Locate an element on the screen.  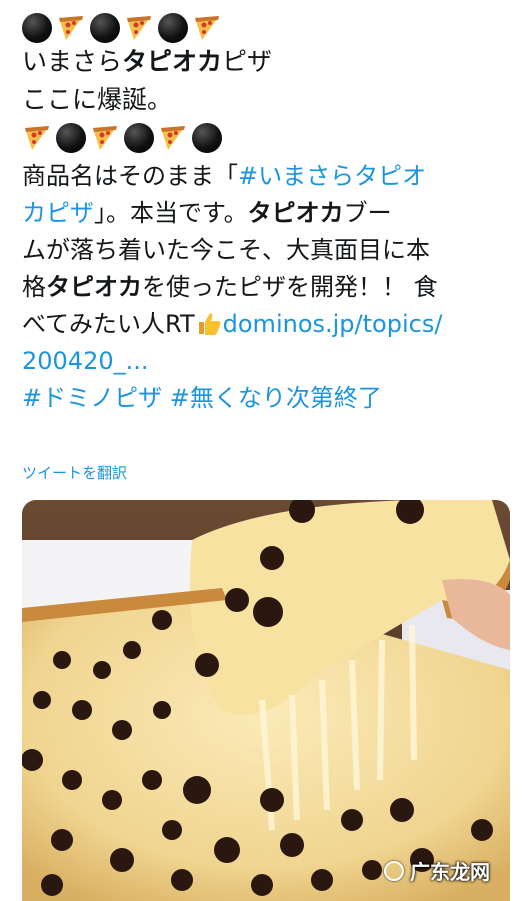
paragraph-line-2: カピザ」。本当です。タピオカブー is located at coordinates (270, 213).